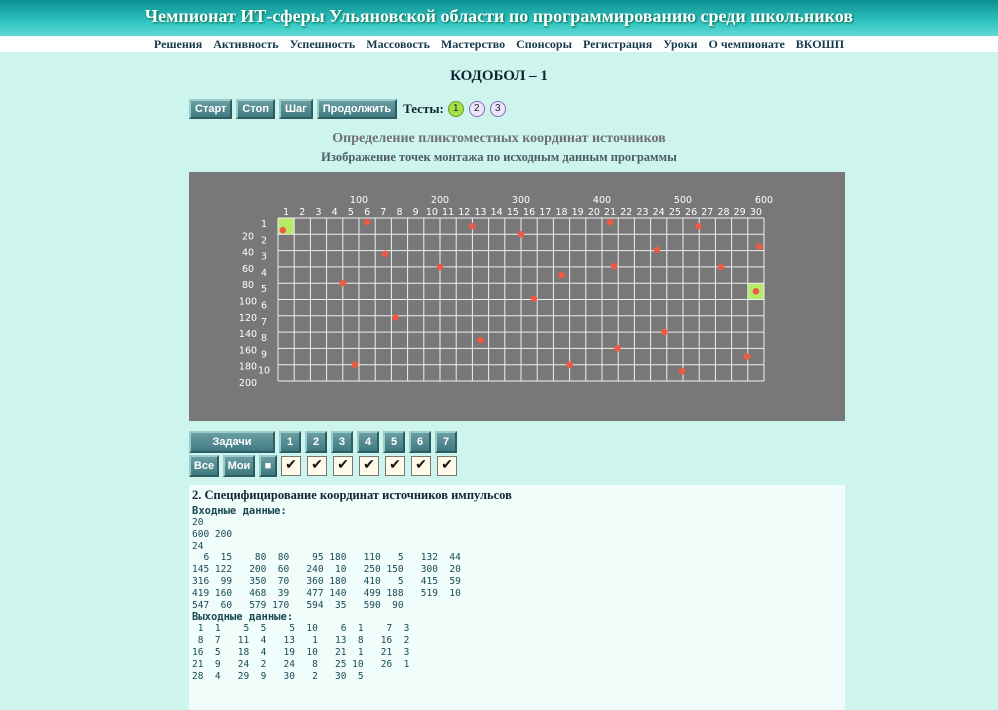 The height and width of the screenshot is (710, 998). What do you see at coordinates (594, 212) in the screenshot?
I see `col-label: 20` at bounding box center [594, 212].